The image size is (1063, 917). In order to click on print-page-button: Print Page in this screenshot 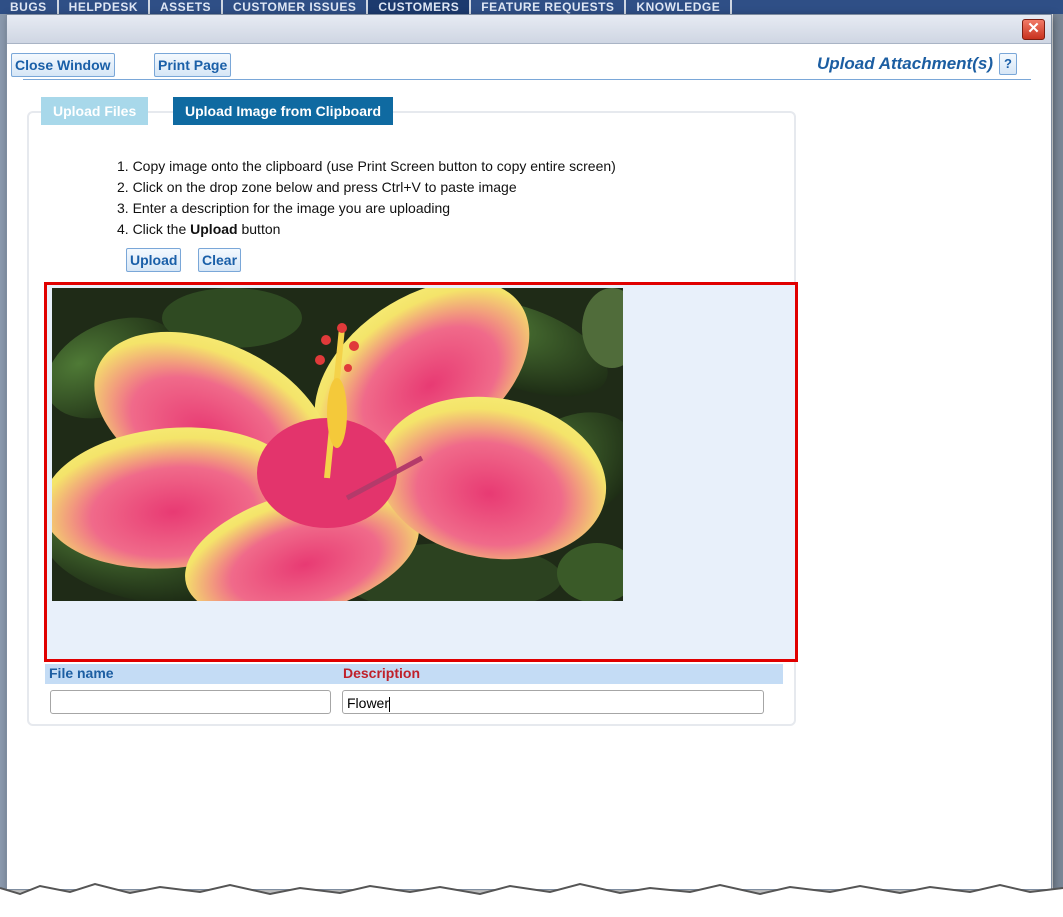, I will do `click(193, 65)`.